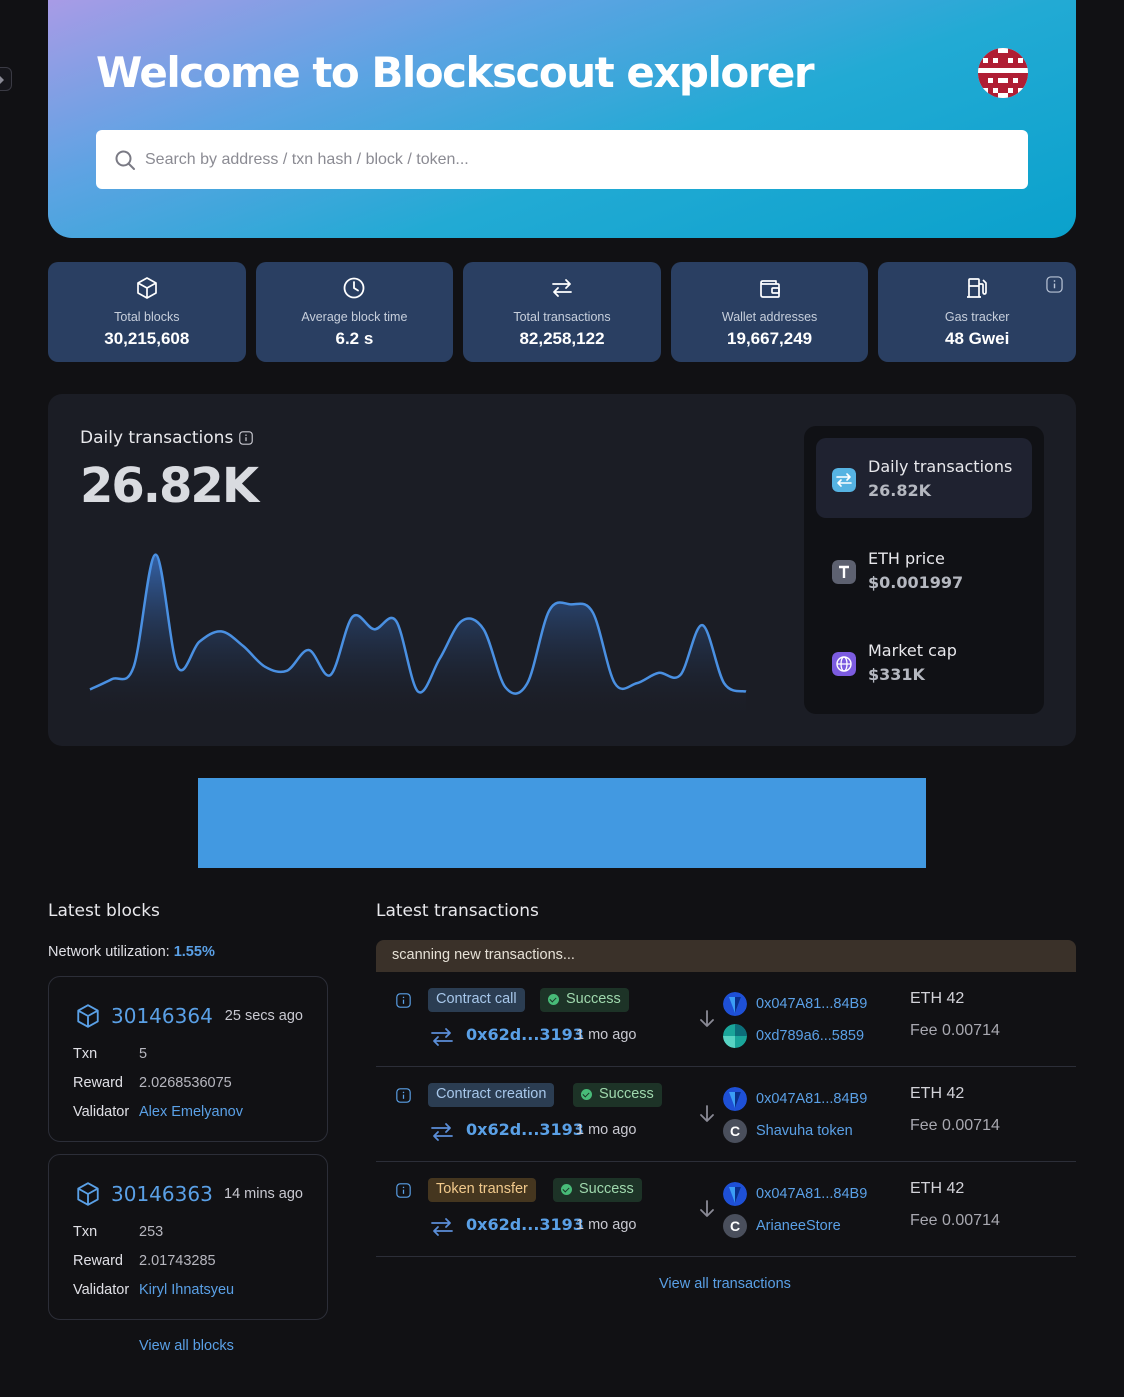 Image resolution: width=1124 pixels, height=1397 pixels. I want to click on stat-value: 6.2 s, so click(354, 338).